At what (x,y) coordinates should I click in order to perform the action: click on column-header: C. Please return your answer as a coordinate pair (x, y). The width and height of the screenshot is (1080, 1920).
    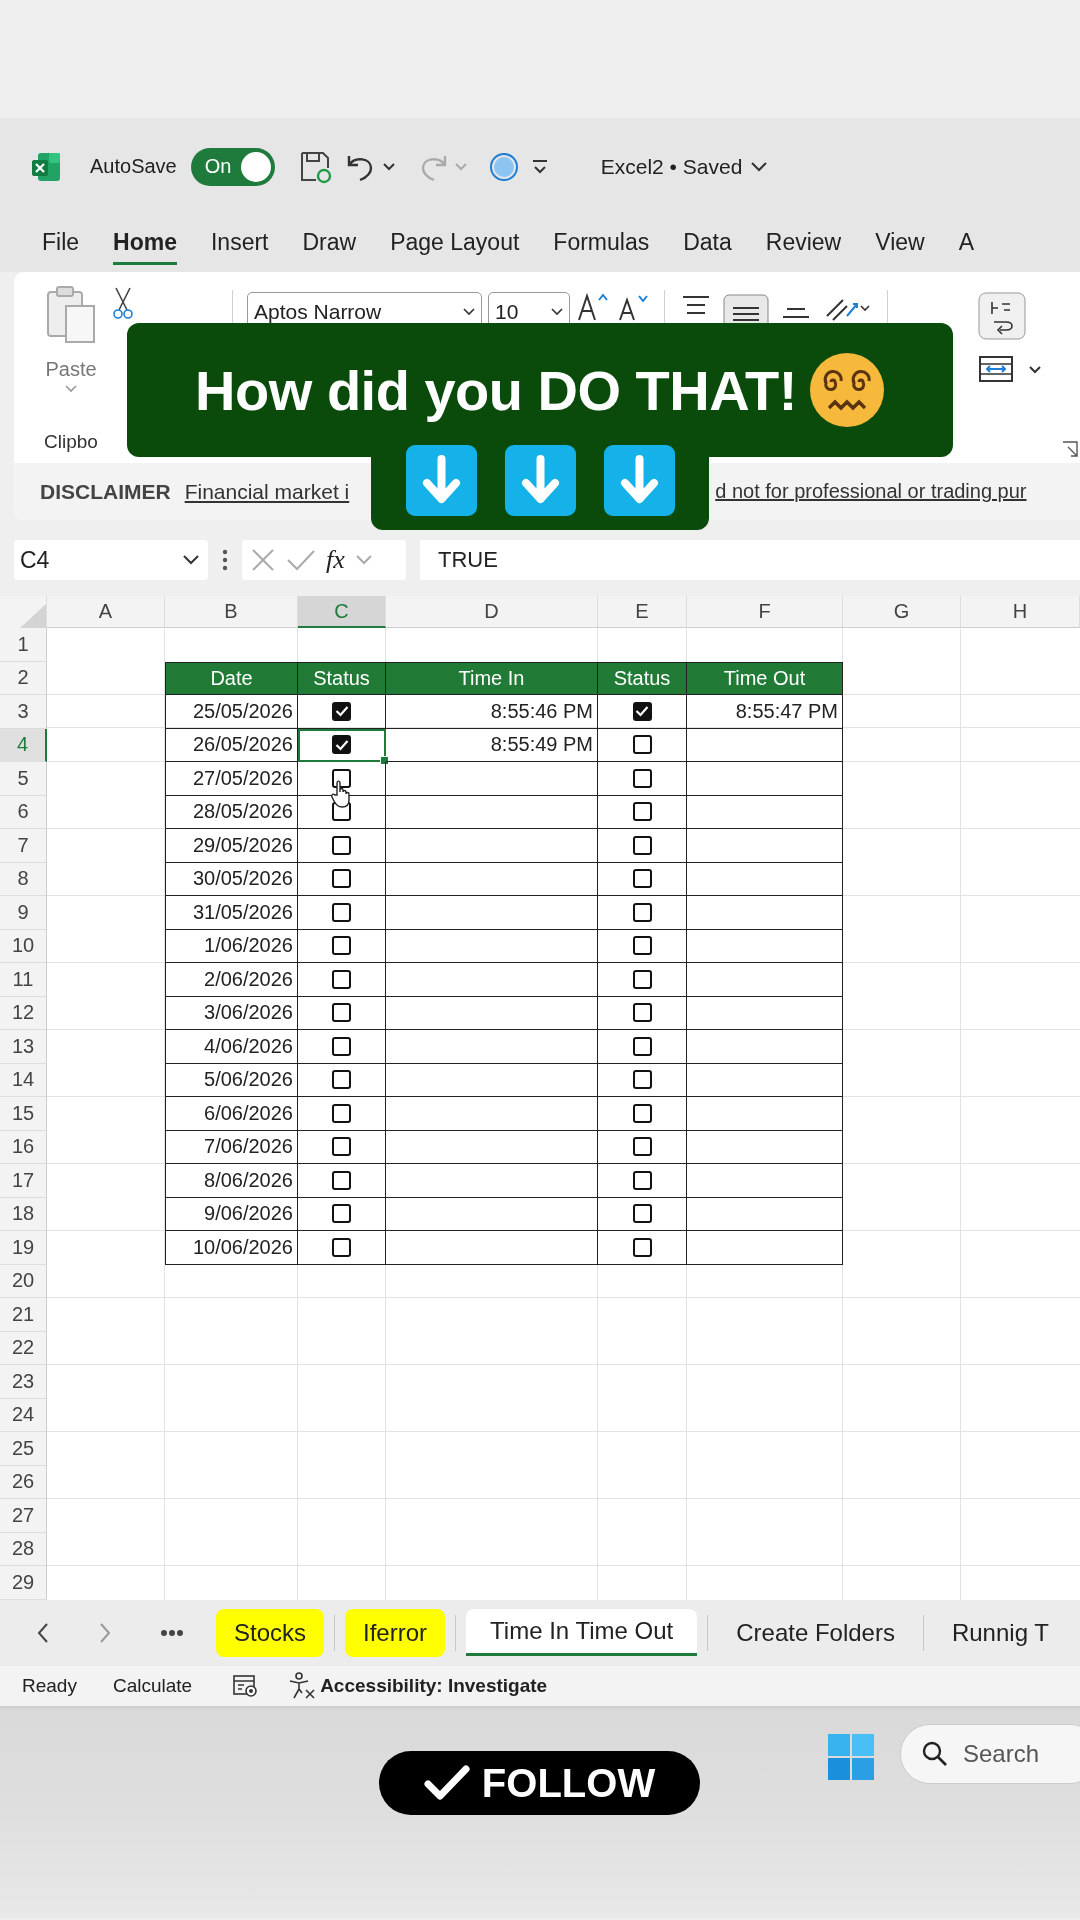
    Looking at the image, I should click on (342, 612).